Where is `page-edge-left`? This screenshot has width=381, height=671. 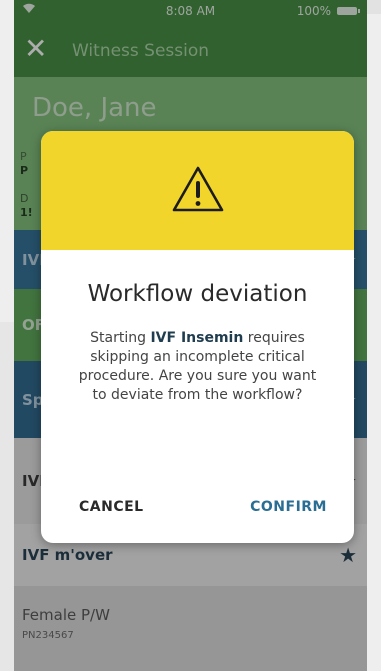 page-edge-left is located at coordinates (7, 496).